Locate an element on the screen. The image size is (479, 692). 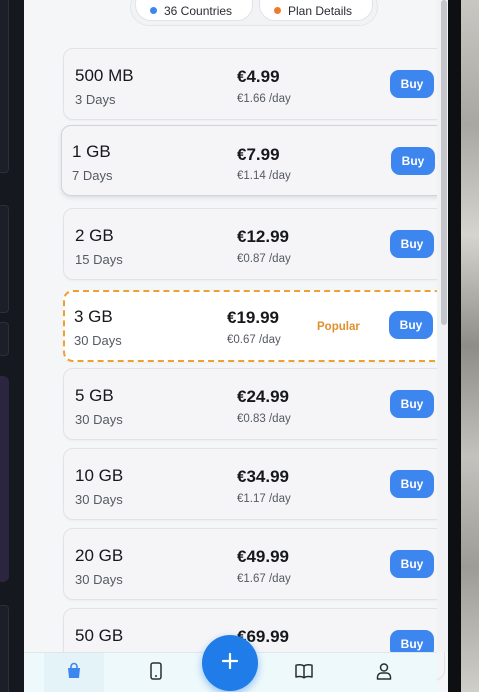
nav-esims is located at coordinates (156, 672).